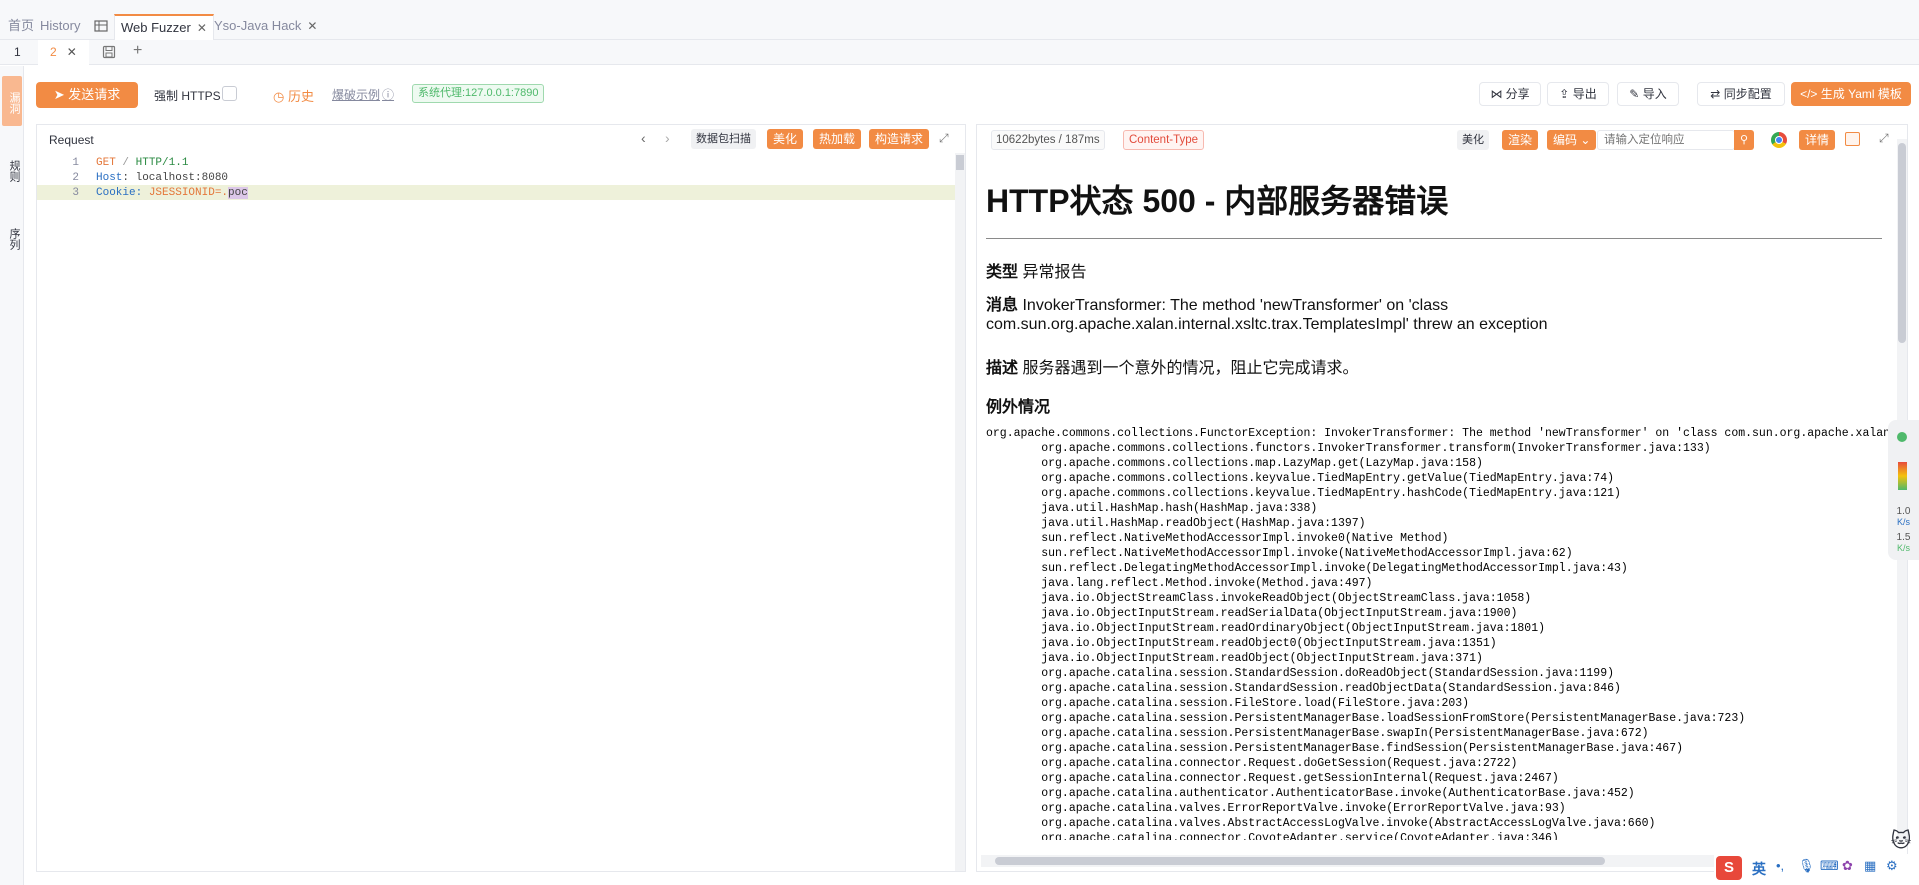  I want to click on skin-icon: ✿, so click(1847, 866).